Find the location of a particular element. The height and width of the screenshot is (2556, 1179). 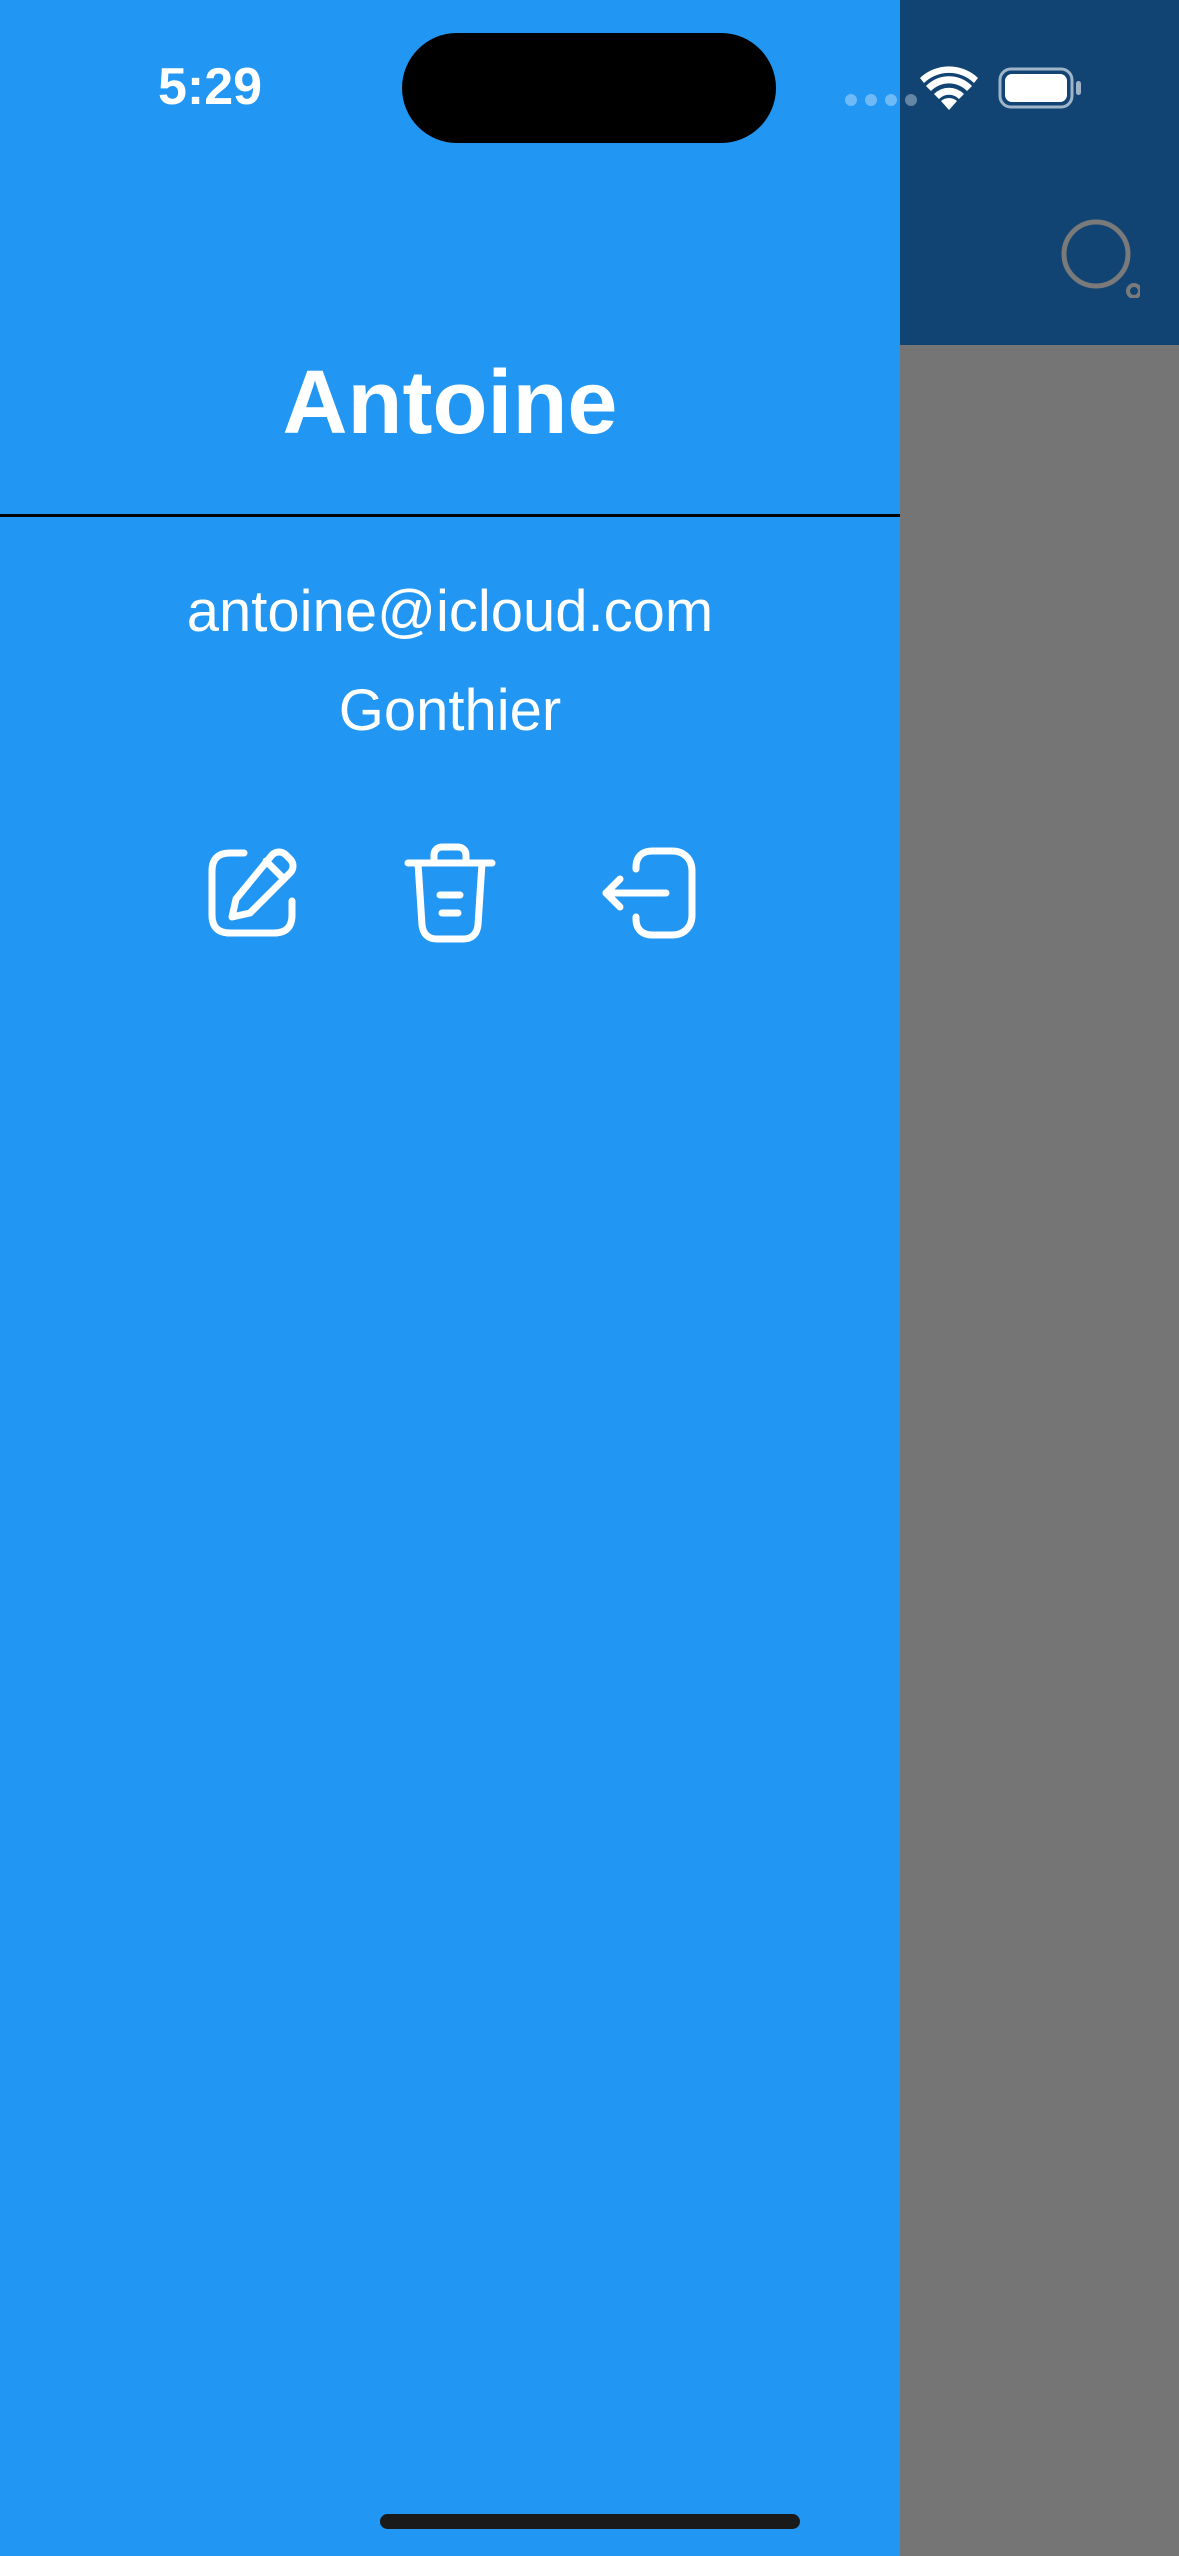

wifi-icon is located at coordinates (949, 88).